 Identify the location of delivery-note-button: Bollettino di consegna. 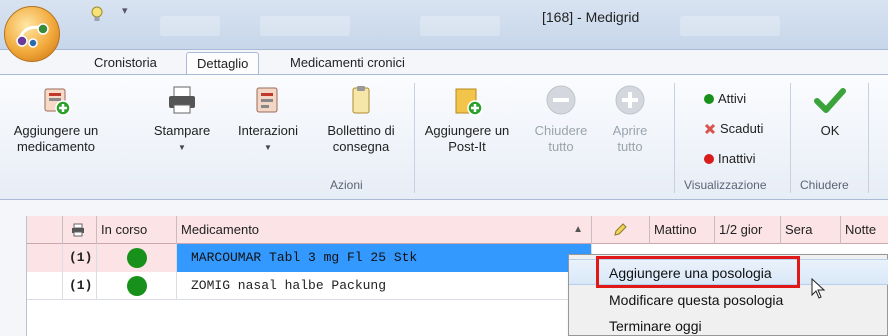
(361, 119).